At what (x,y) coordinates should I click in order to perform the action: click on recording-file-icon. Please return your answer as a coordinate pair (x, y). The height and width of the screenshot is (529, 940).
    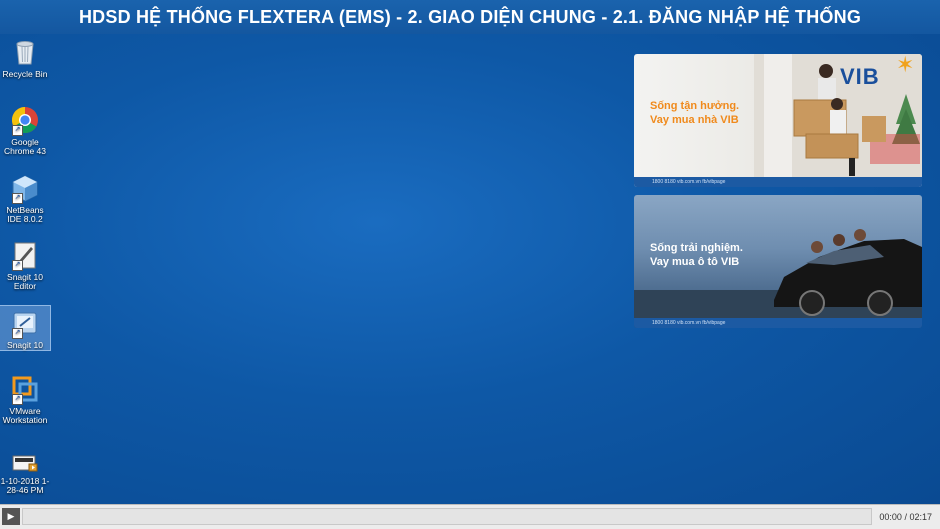
    Looking at the image, I should click on (25, 463).